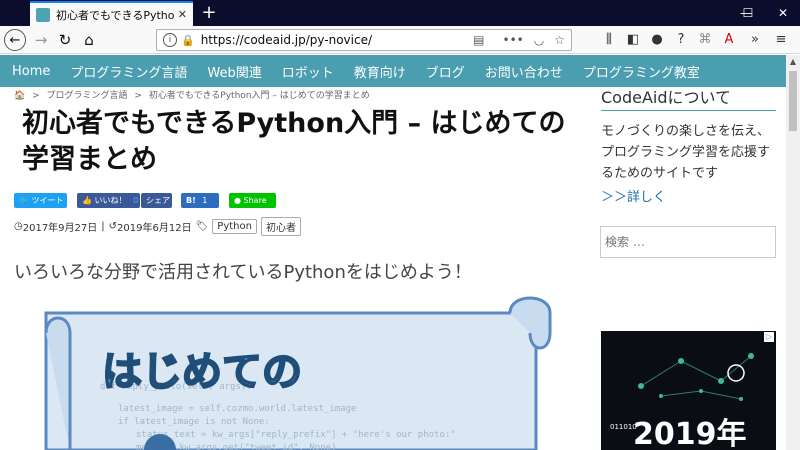 The height and width of the screenshot is (450, 800). Describe the element at coordinates (294, 141) in the screenshot. I see `page-title: 初心者でもできるPython入門 – はじめての学習まとめ` at that location.